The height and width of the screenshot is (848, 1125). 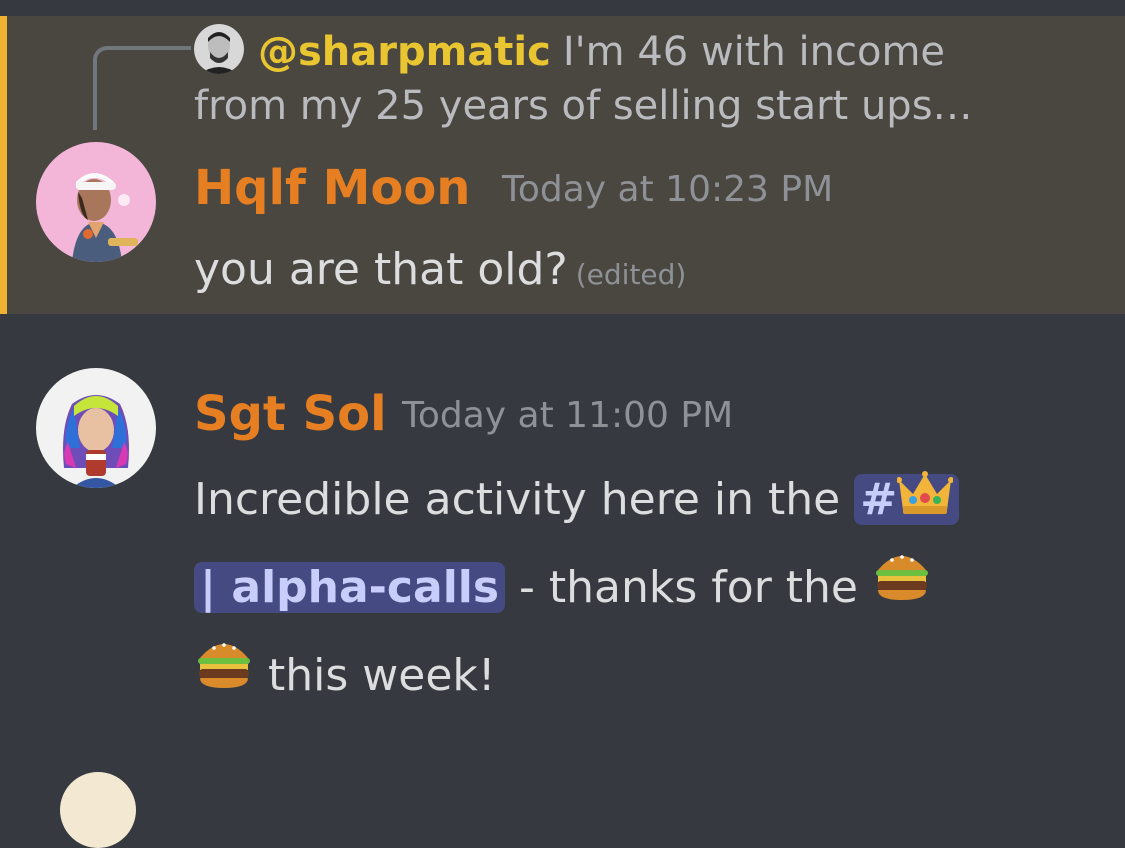 What do you see at coordinates (381, 269) in the screenshot?
I see `message-text: you are that old?` at bounding box center [381, 269].